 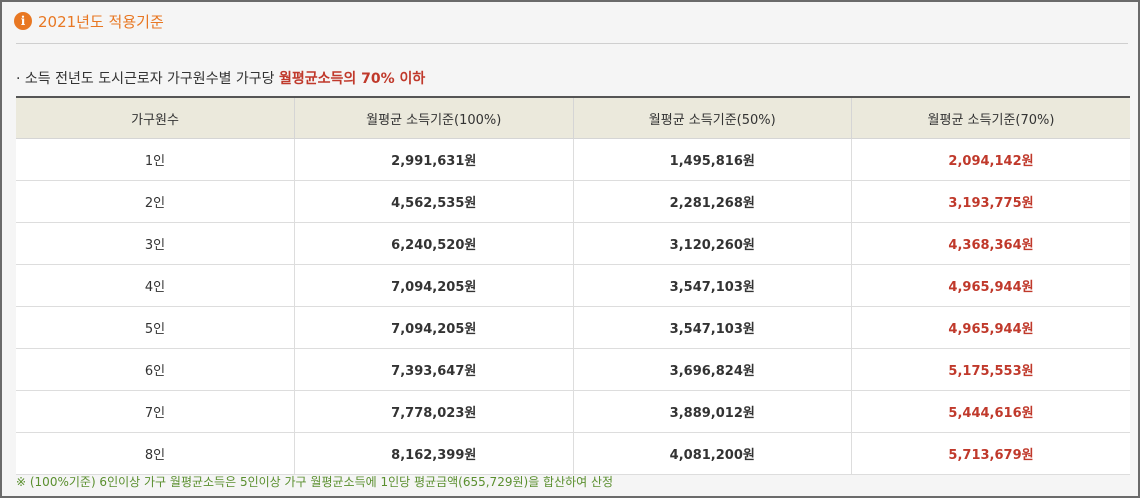 I want to click on income-50-cell: 1,495,816원, so click(x=712, y=159).